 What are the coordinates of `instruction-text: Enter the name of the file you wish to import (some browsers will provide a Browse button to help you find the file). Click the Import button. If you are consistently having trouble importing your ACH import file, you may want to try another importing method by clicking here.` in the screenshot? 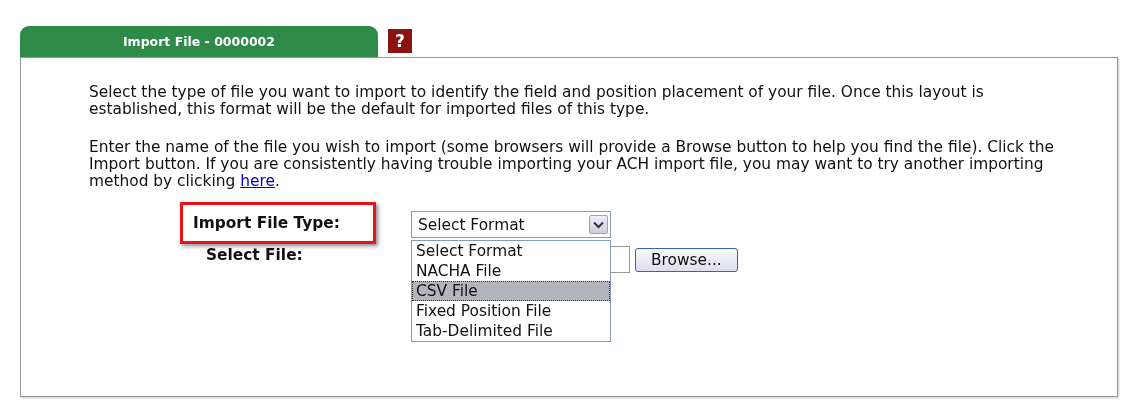 It's located at (572, 164).